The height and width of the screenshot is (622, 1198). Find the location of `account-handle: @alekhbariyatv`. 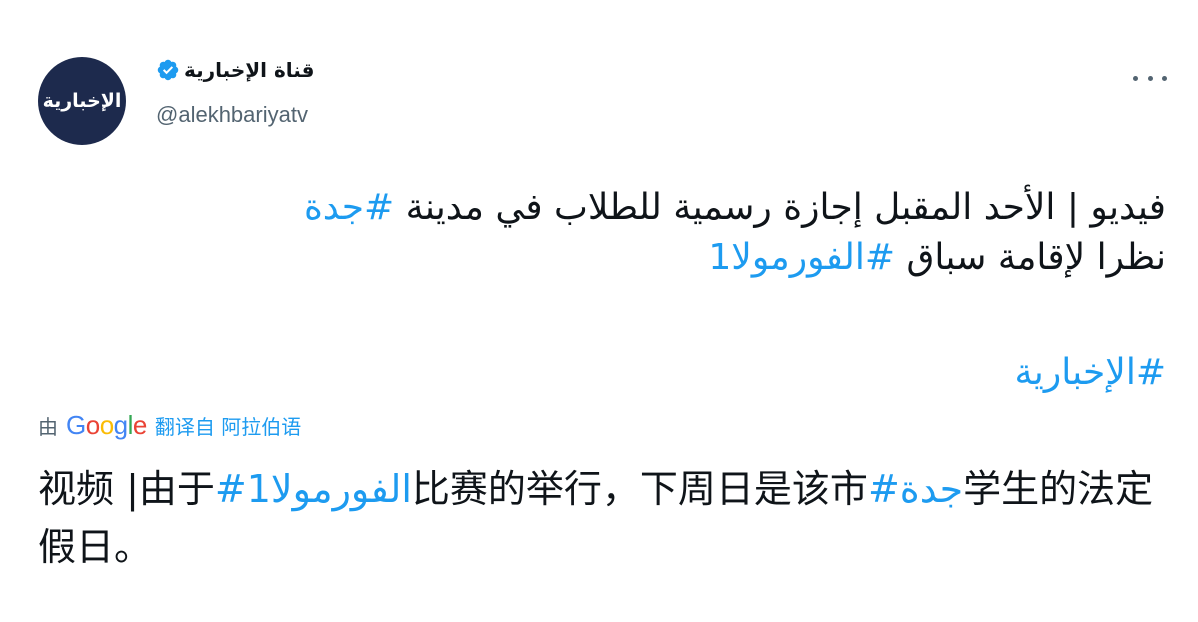

account-handle: @alekhbariyatv is located at coordinates (232, 115).